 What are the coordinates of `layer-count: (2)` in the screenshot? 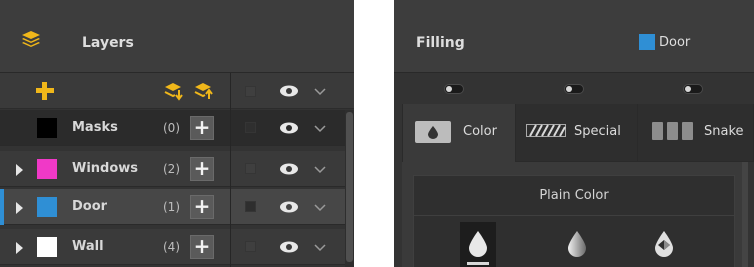 It's located at (171, 169).